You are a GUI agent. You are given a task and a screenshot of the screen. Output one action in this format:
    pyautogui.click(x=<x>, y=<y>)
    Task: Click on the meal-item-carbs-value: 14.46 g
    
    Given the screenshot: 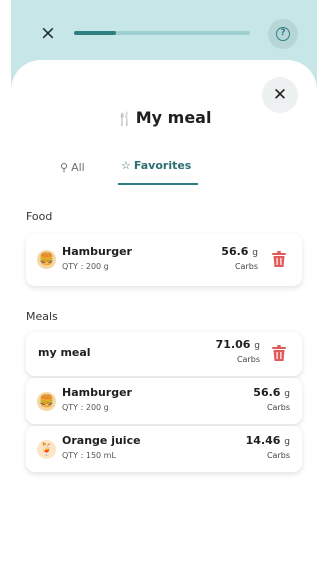 What is the action you would take?
    pyautogui.click(x=267, y=440)
    